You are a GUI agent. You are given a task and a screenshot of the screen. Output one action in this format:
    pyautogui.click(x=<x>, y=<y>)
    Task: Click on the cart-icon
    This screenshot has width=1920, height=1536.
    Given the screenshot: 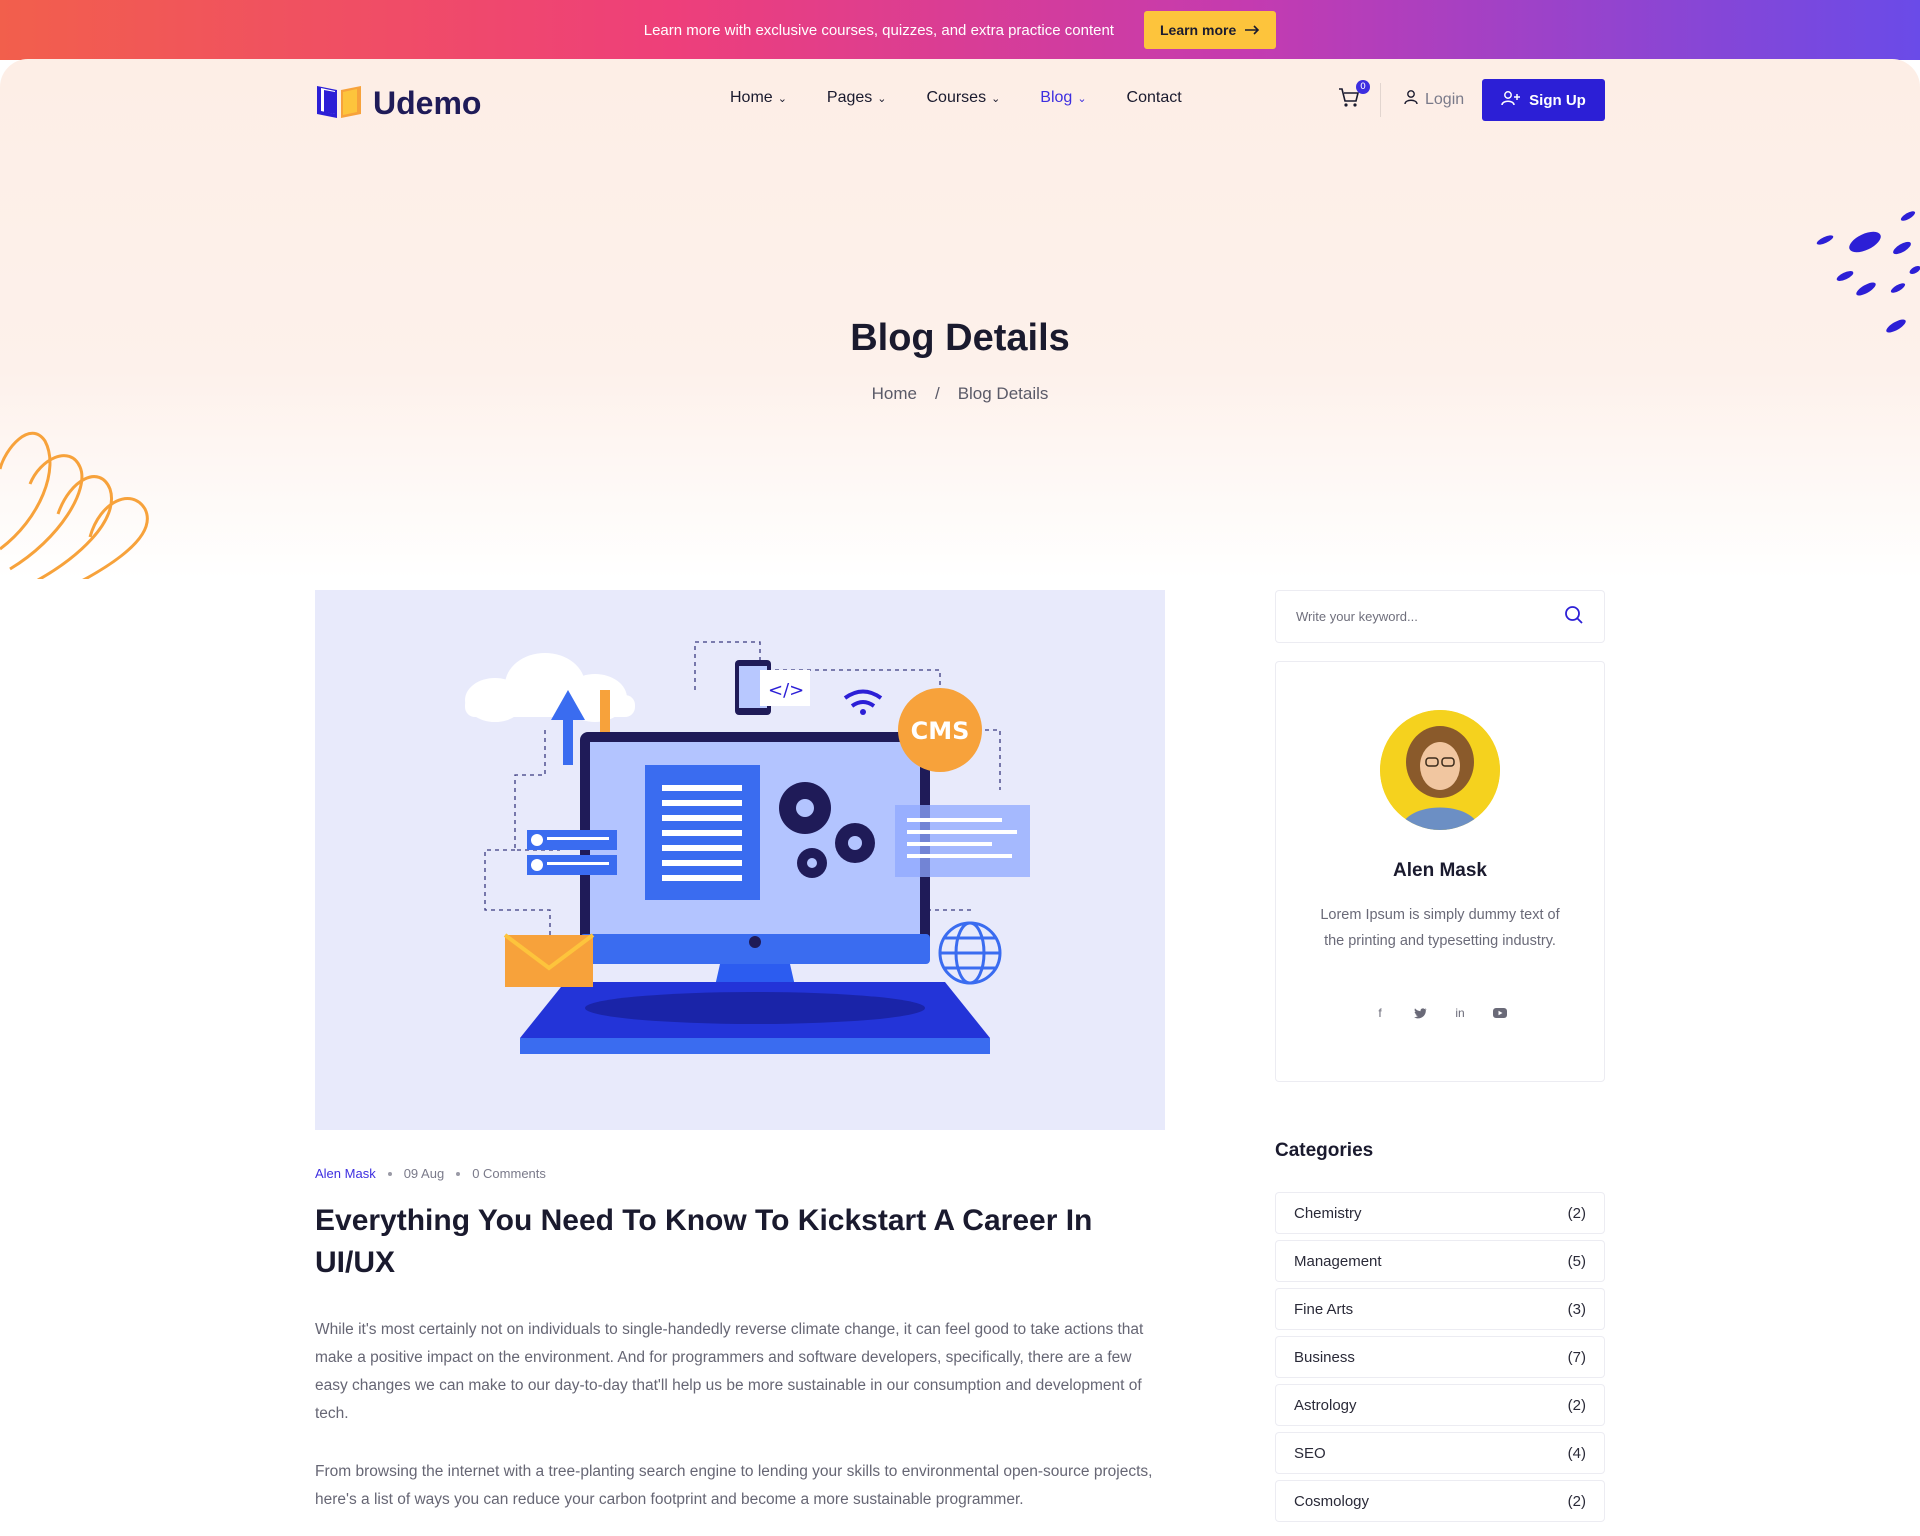 What is the action you would take?
    pyautogui.click(x=1349, y=100)
    